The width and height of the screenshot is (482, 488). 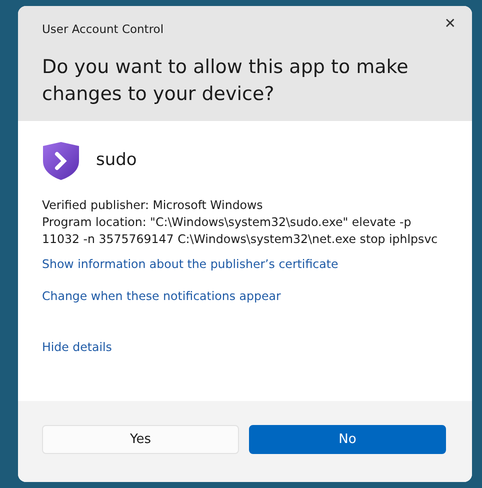 What do you see at coordinates (240, 231) in the screenshot?
I see `detail-text: Program location: "C:\Windows\system32\sudo.exe" elevate -p 11032 -n 3575769147 C:\Windows\system32\net.exe stop iphlpsvc` at bounding box center [240, 231].